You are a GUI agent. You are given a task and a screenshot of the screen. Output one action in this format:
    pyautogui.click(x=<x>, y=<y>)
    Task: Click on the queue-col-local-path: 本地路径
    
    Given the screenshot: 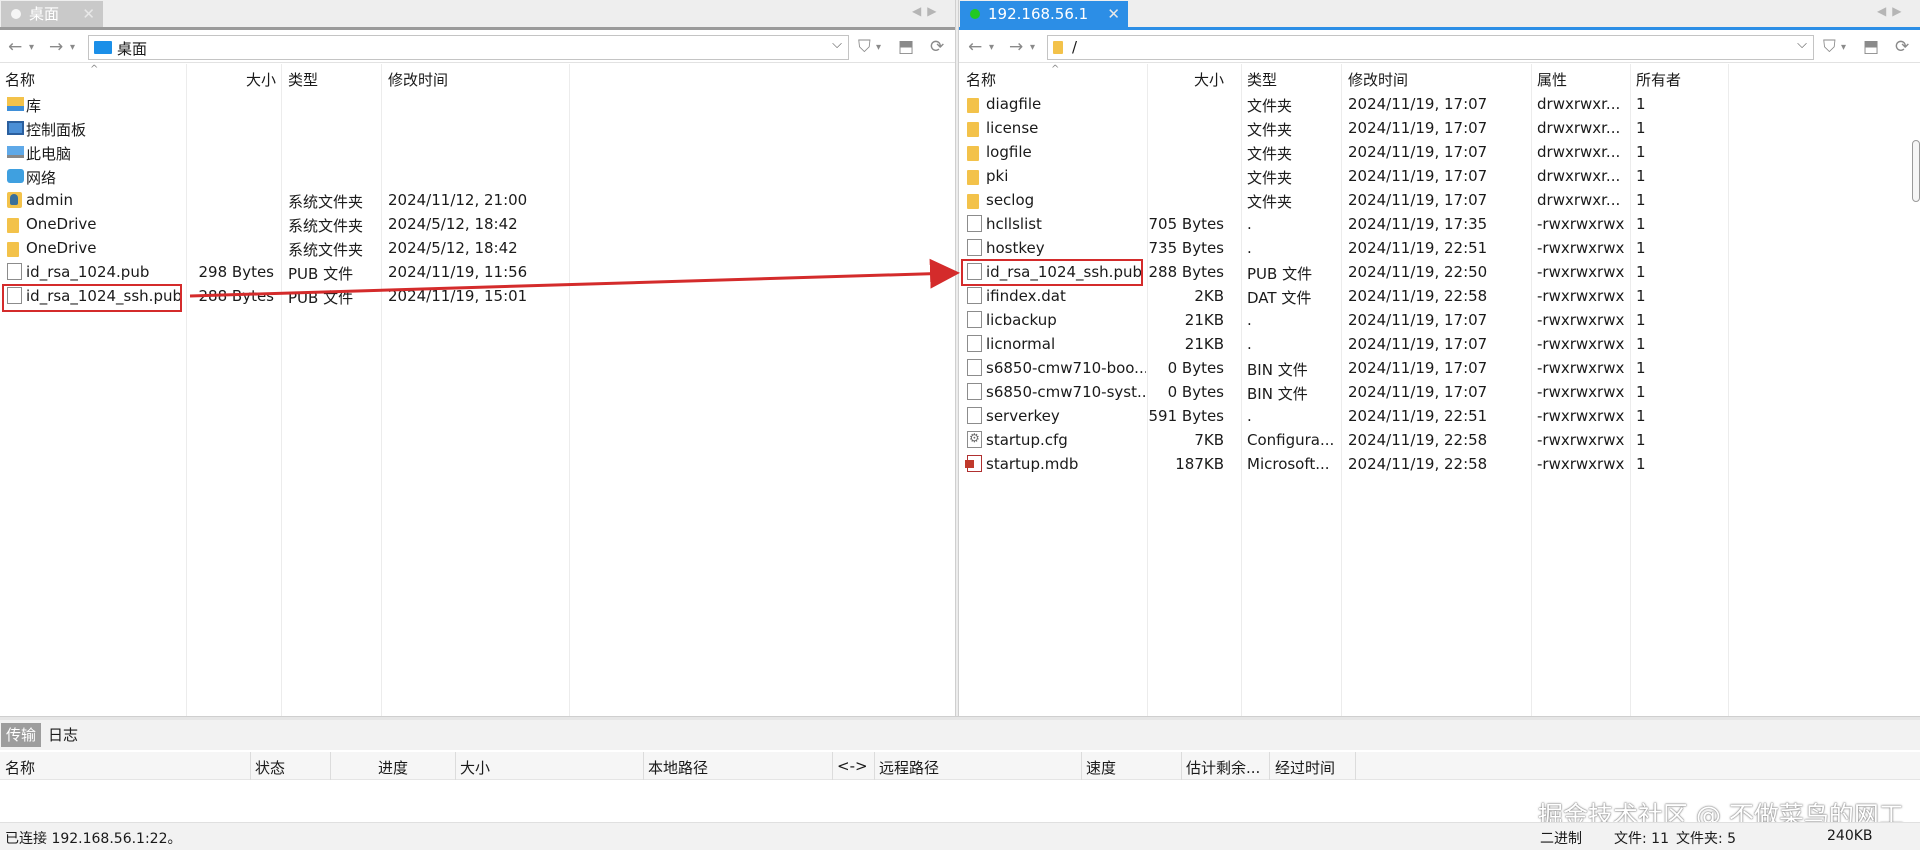 What is the action you would take?
    pyautogui.click(x=678, y=767)
    